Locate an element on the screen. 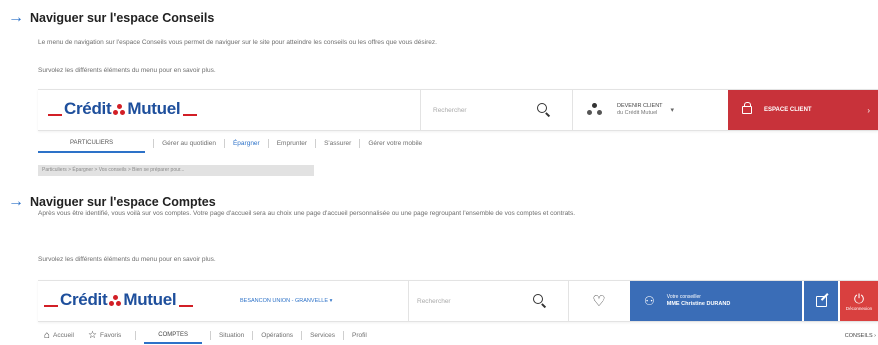  tab-particuliers: PARTICULIERS is located at coordinates (92, 143).